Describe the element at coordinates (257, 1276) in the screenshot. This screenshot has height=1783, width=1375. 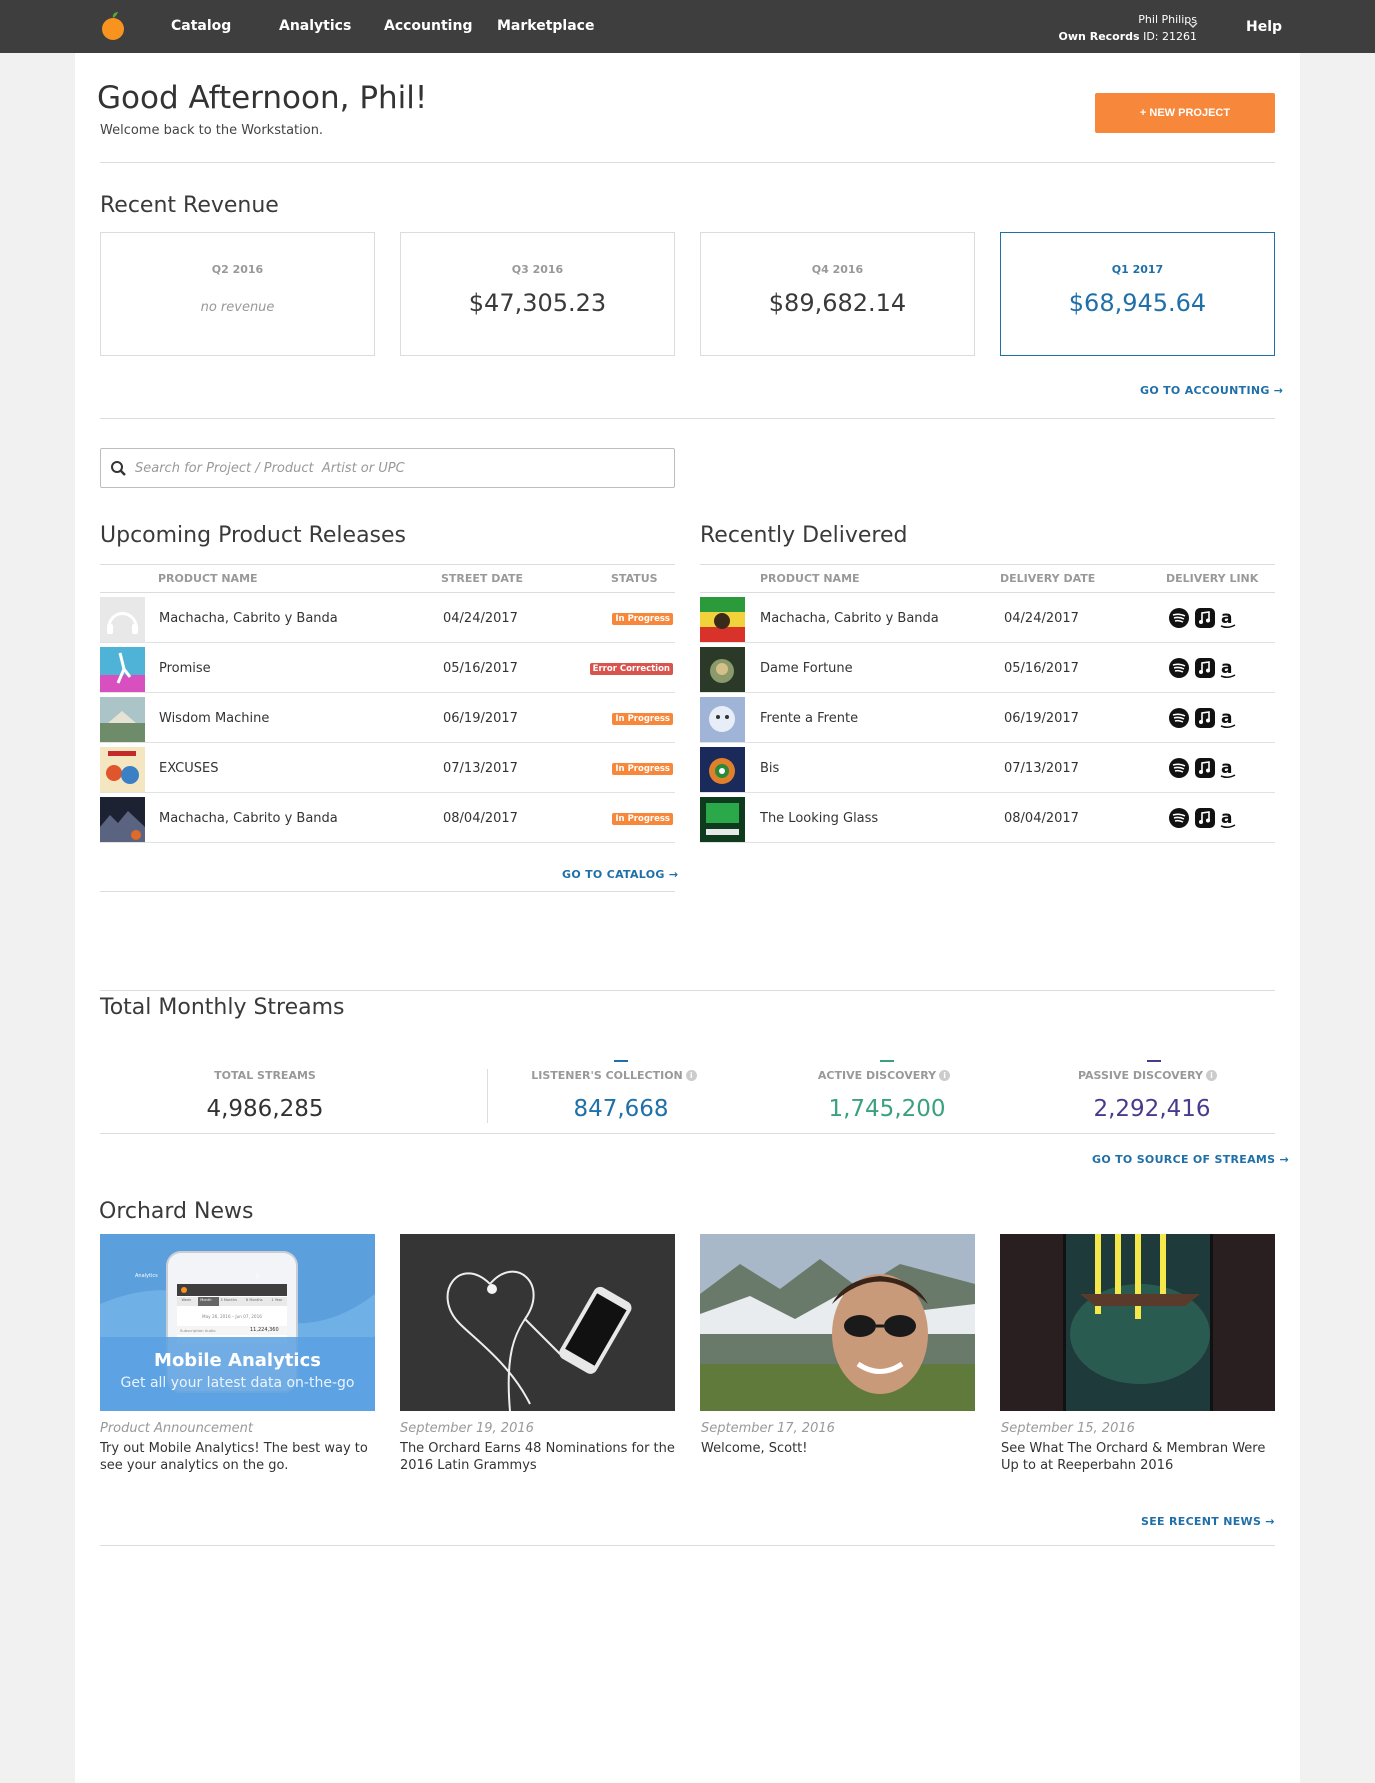
I see `search-icon: ⚲` at that location.